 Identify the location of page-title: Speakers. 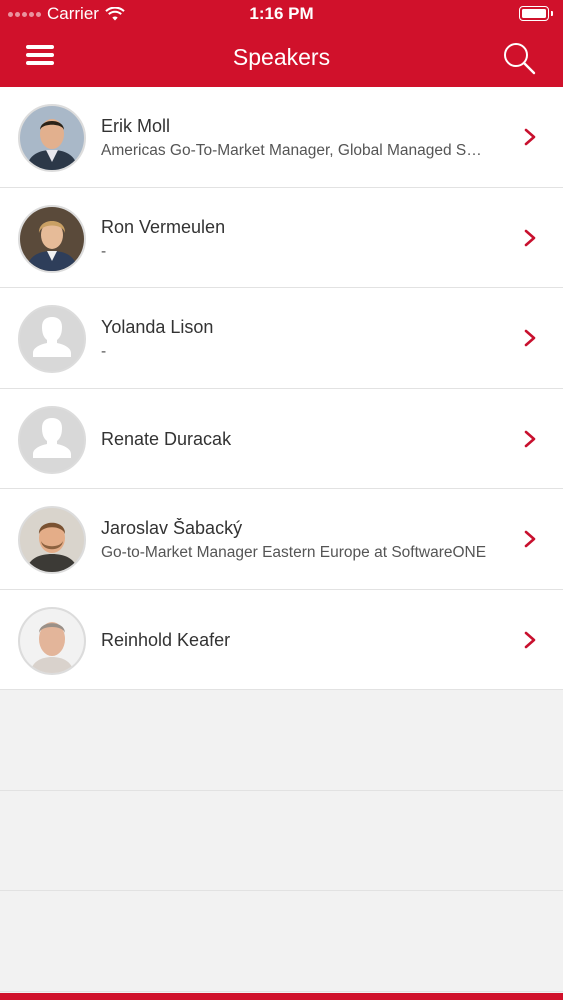
(281, 57).